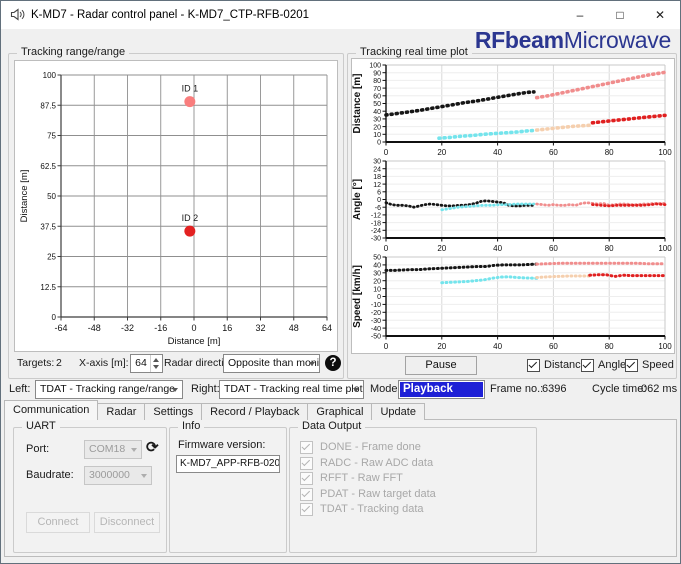  Describe the element at coordinates (228, 464) in the screenshot. I see `firmware-version-field: K-MD7_APP-RFB-0201` at that location.